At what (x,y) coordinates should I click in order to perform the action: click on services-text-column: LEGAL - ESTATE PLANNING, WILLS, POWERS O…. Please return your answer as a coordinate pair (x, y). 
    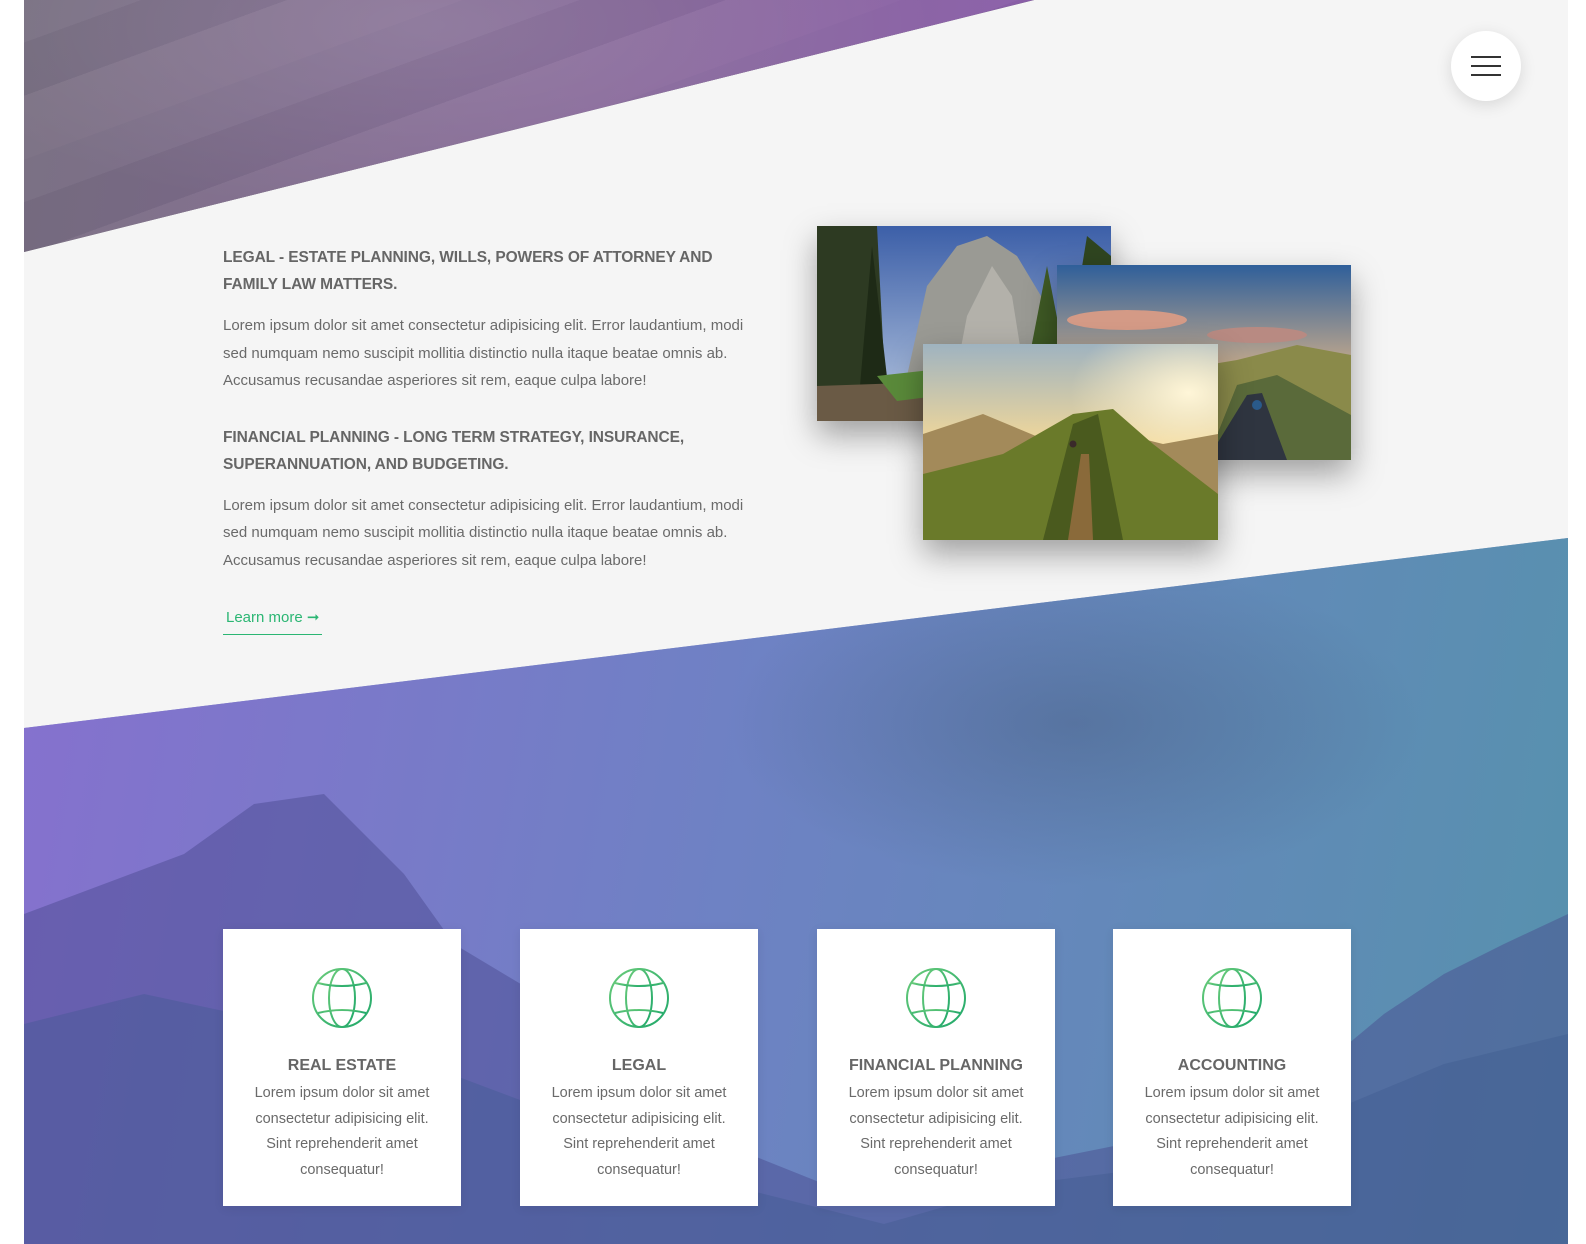
    Looking at the image, I should click on (495, 409).